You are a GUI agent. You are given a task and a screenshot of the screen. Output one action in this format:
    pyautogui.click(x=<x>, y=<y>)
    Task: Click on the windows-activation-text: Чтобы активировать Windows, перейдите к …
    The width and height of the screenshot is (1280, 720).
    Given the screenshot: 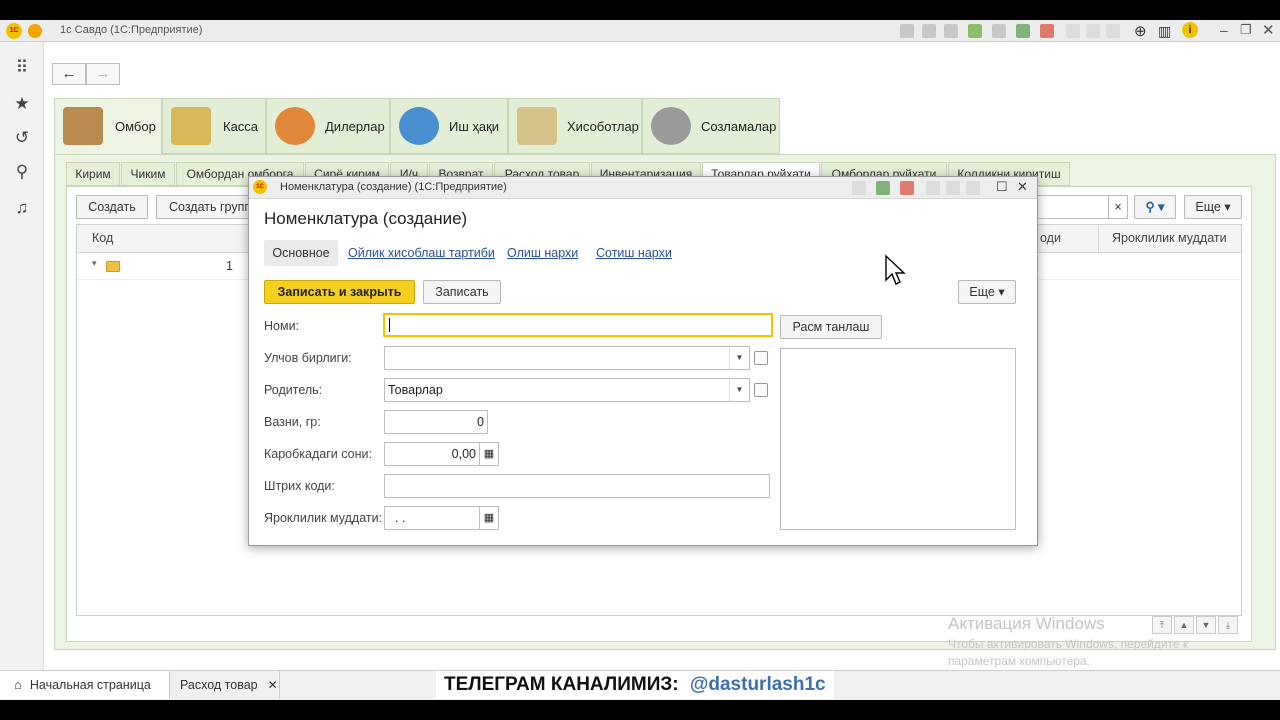 What is the action you would take?
    pyautogui.click(x=1068, y=652)
    